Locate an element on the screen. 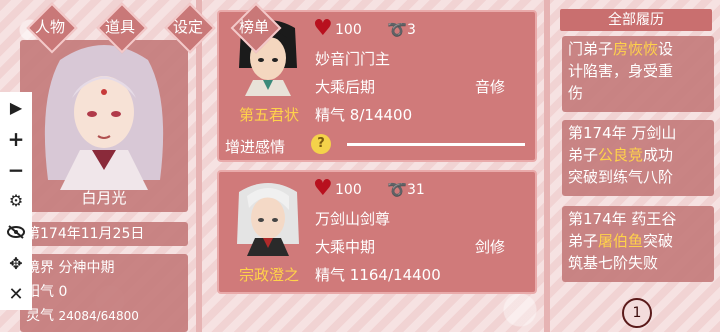  top-menu: 人物 道具 设定 榜单 is located at coordinates (145, 25).